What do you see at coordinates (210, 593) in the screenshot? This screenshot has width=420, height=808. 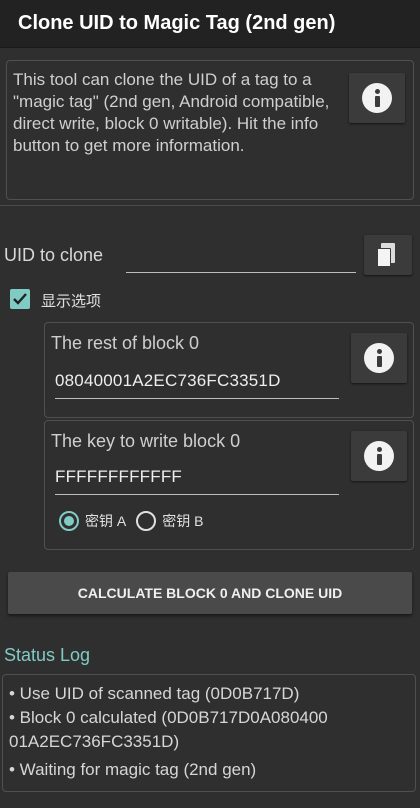 I see `calculate-clone-button: CALCULATE BLOCK 0 AND CLONE UID` at bounding box center [210, 593].